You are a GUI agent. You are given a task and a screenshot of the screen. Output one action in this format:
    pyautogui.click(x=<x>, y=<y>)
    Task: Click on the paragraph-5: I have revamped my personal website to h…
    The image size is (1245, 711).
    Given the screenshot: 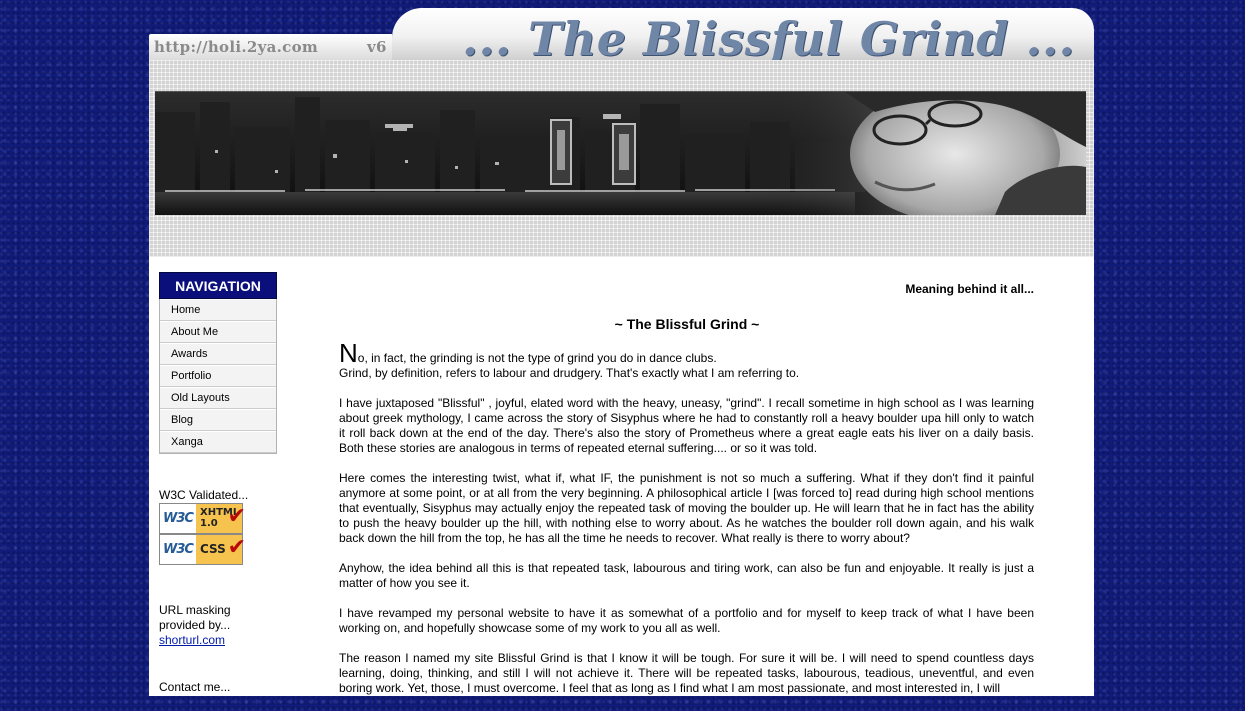 What is the action you would take?
    pyautogui.click(x=686, y=620)
    